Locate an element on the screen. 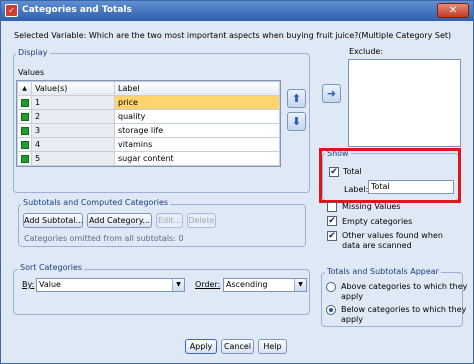 This screenshot has width=474, height=364. apply-button: Apply is located at coordinates (201, 346).